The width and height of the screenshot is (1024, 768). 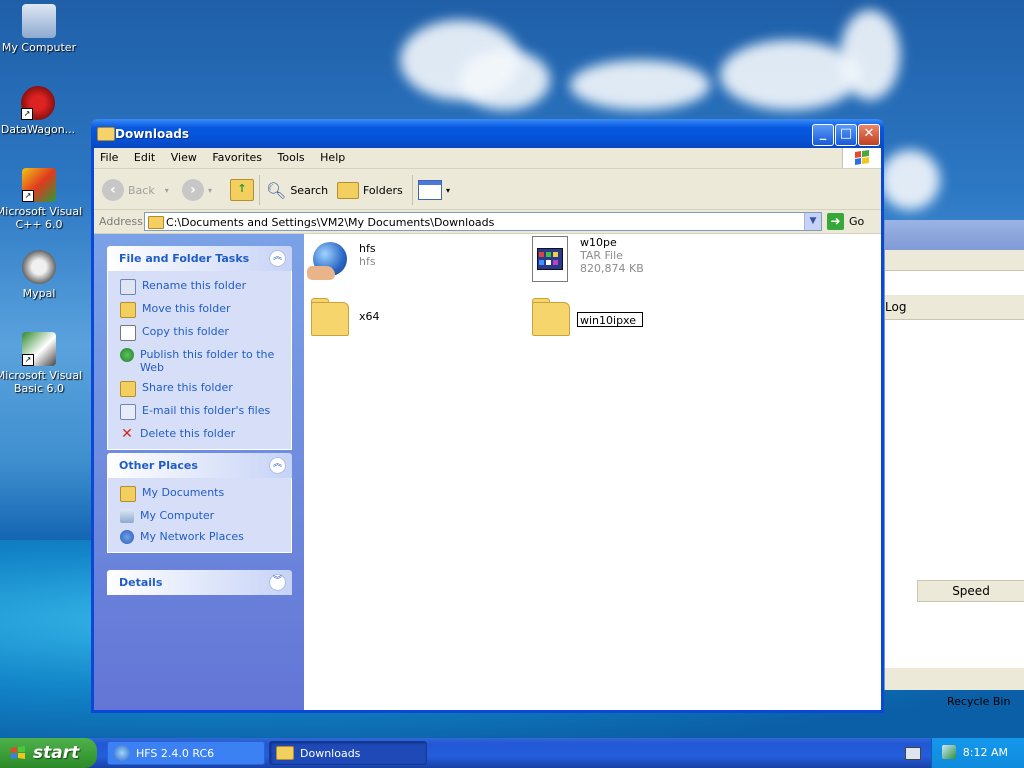 I want to click on up-folder-icon: ↑, so click(x=242, y=190).